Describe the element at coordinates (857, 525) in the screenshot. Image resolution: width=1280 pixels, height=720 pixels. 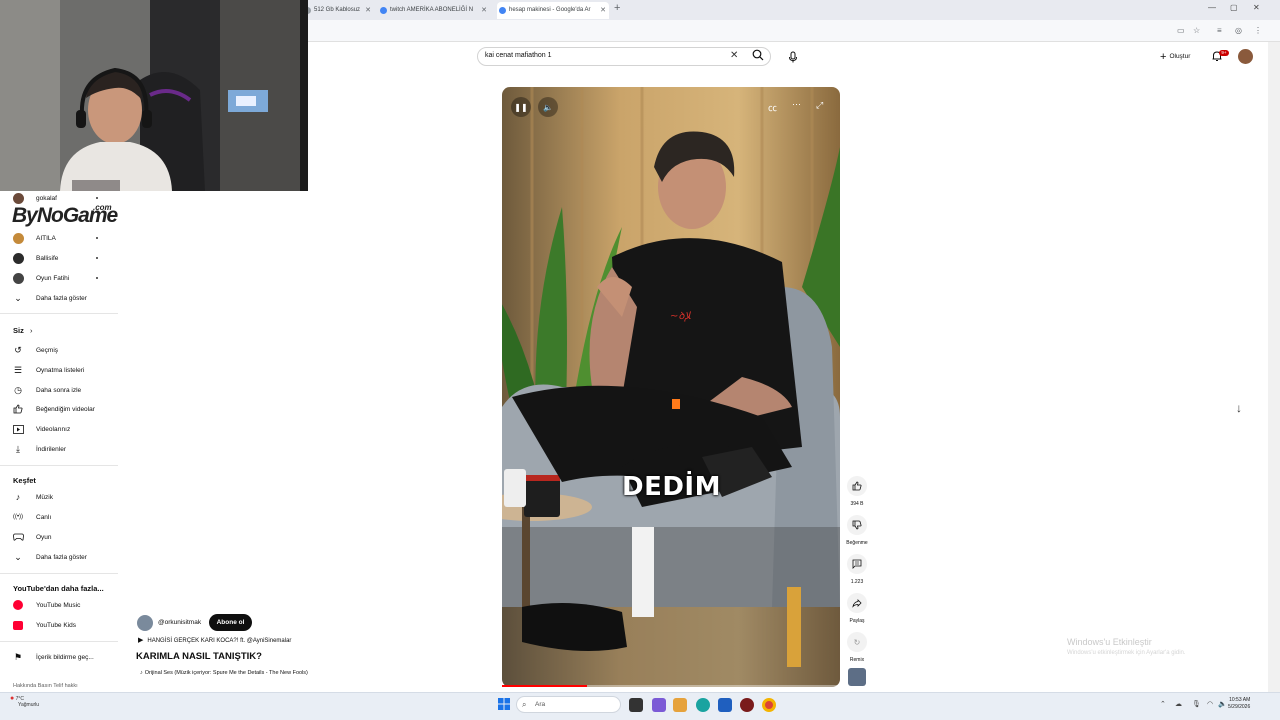
I see `dislike-button` at that location.